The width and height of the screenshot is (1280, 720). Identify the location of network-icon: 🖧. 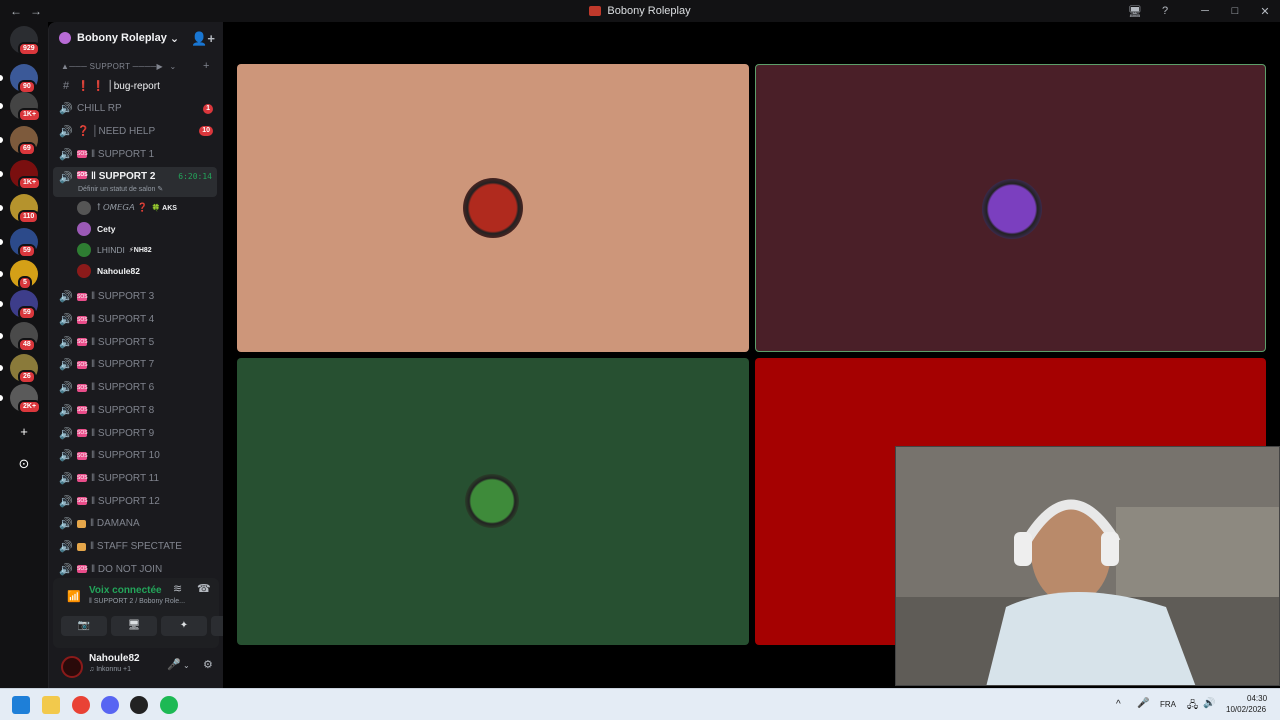
(1192, 706).